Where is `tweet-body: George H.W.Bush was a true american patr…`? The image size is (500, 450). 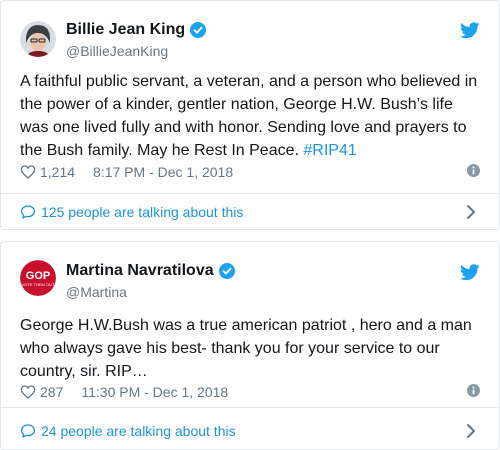
tweet-body: George H.W.Bush was a true american patr… is located at coordinates (246, 348).